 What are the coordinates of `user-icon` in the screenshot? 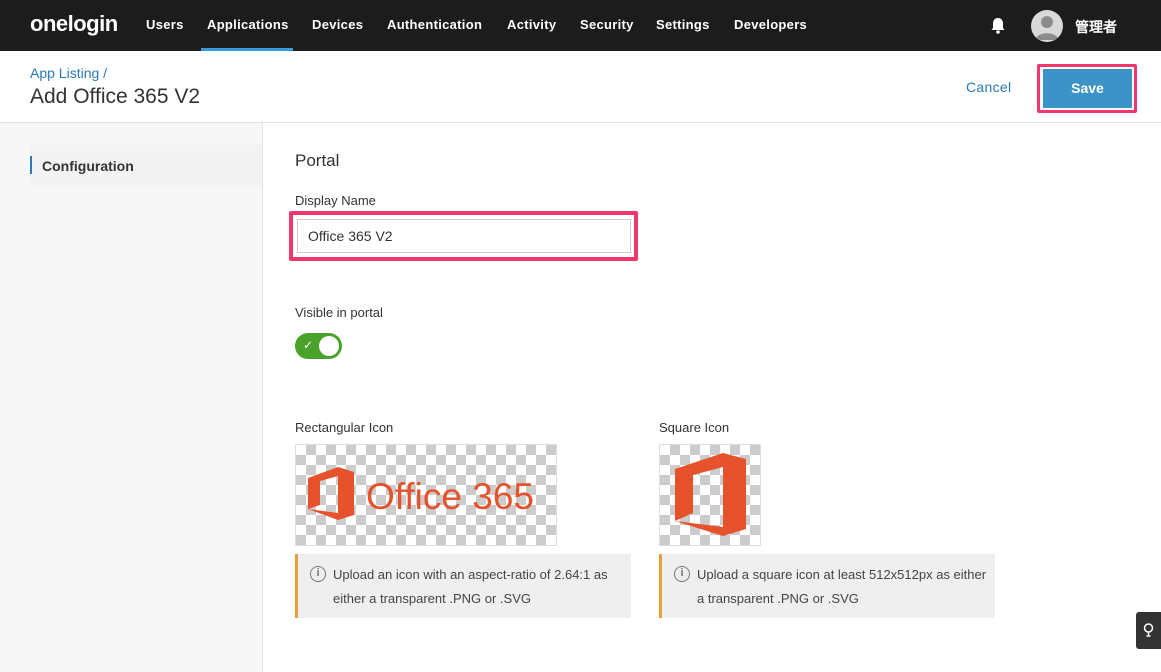 It's located at (1047, 28).